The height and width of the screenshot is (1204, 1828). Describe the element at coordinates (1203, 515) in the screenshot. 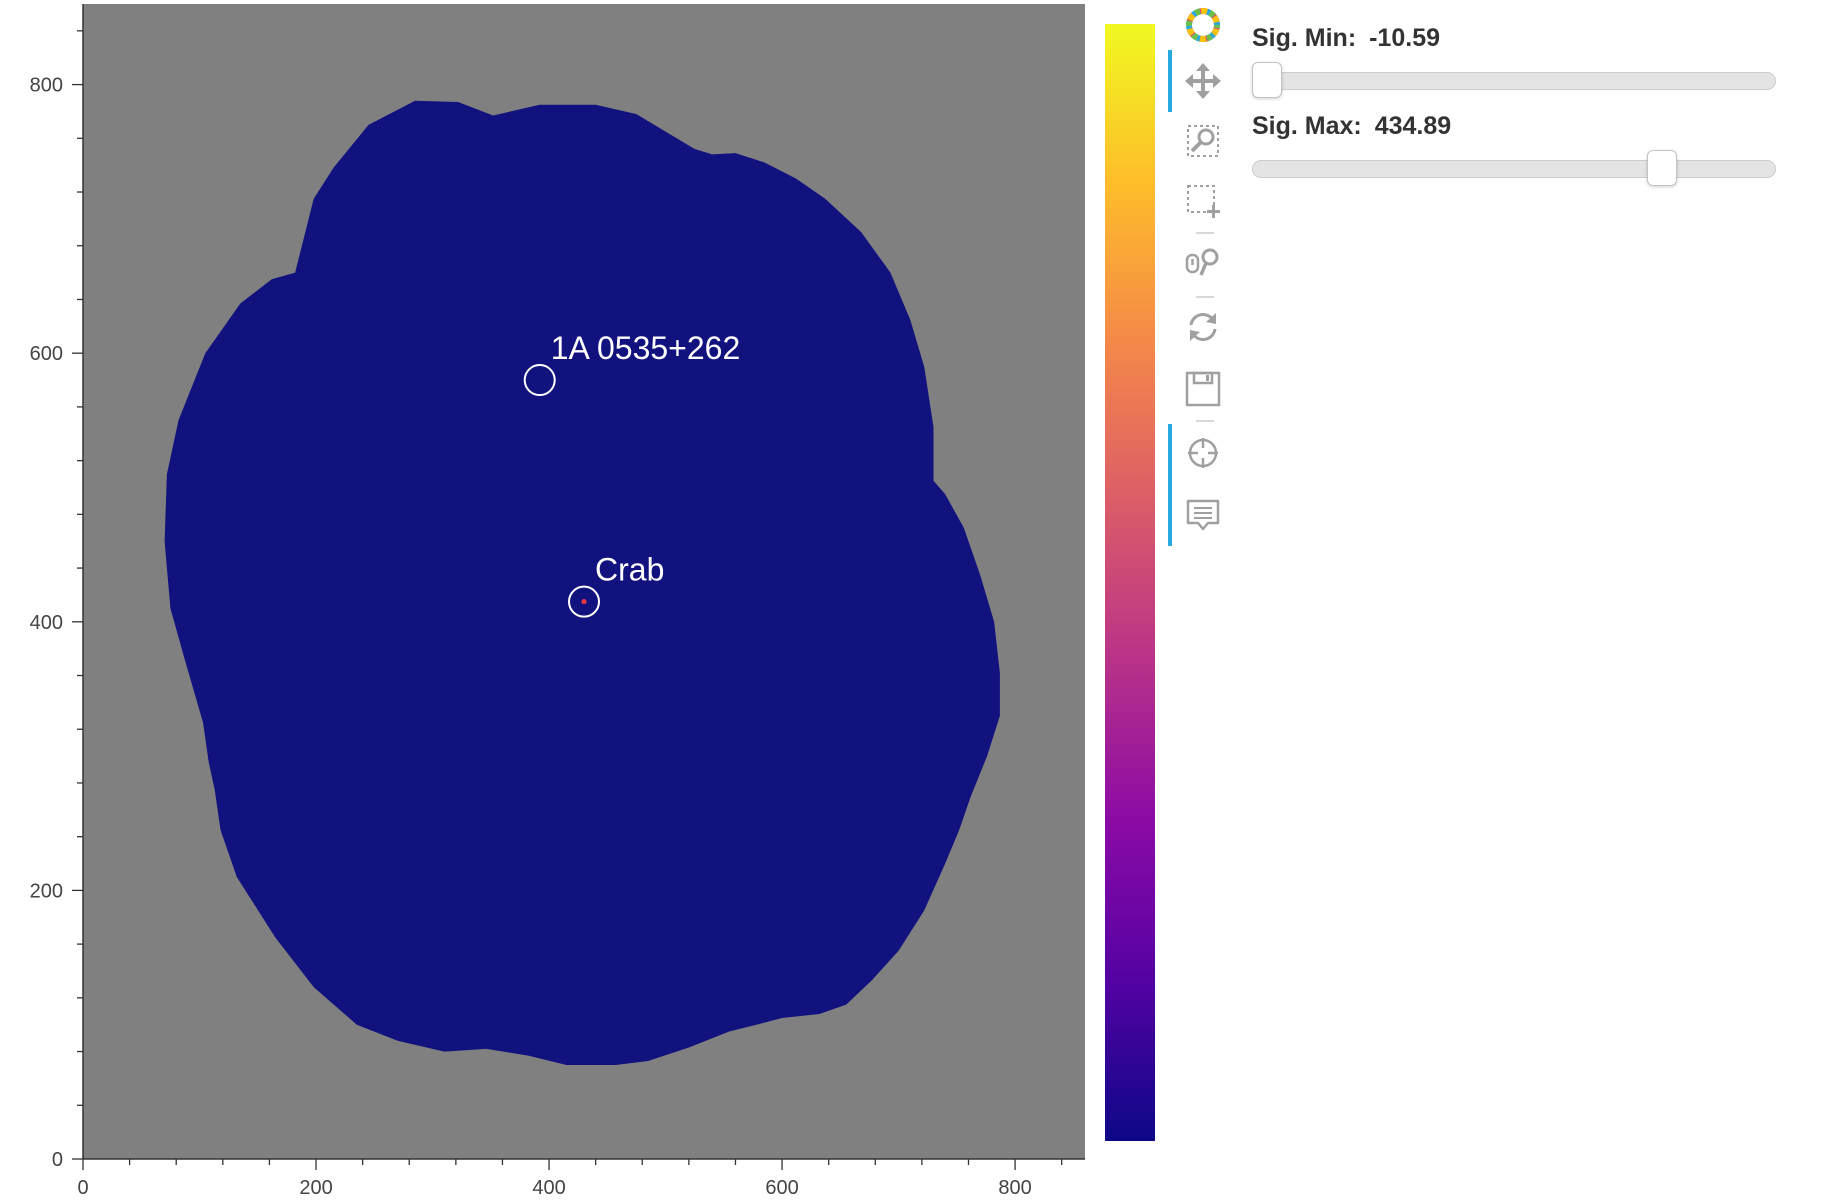

I see `hover-icon` at that location.